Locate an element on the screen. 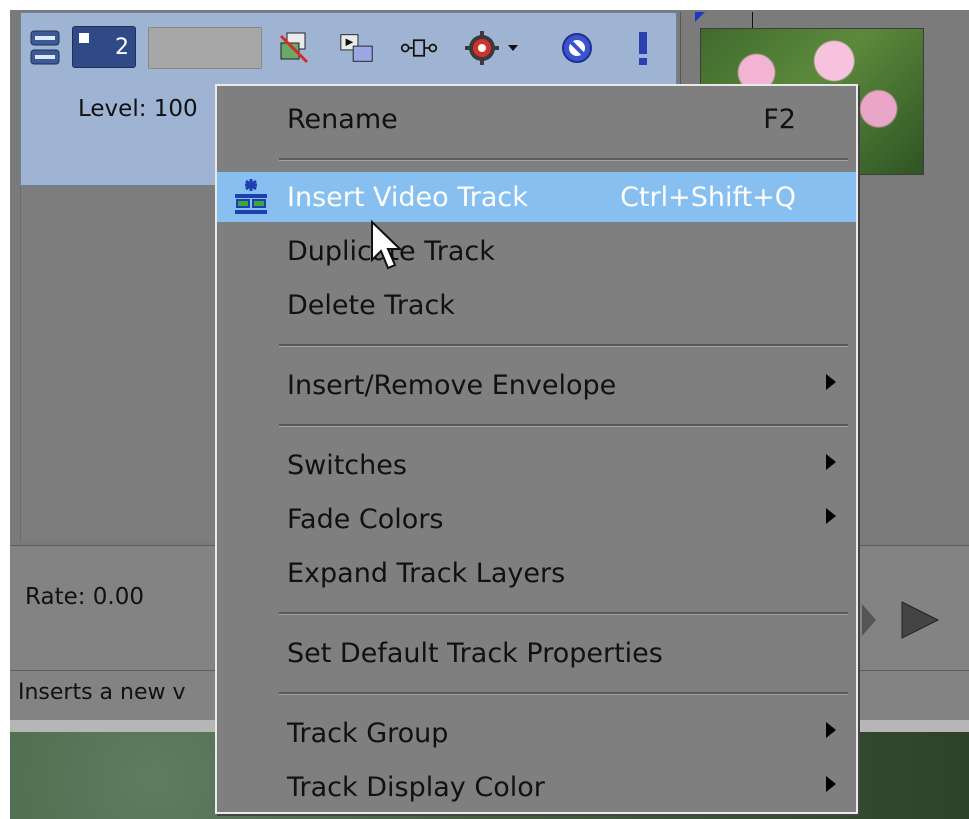 The width and height of the screenshot is (969, 819). track-number: 2 is located at coordinates (104, 47).